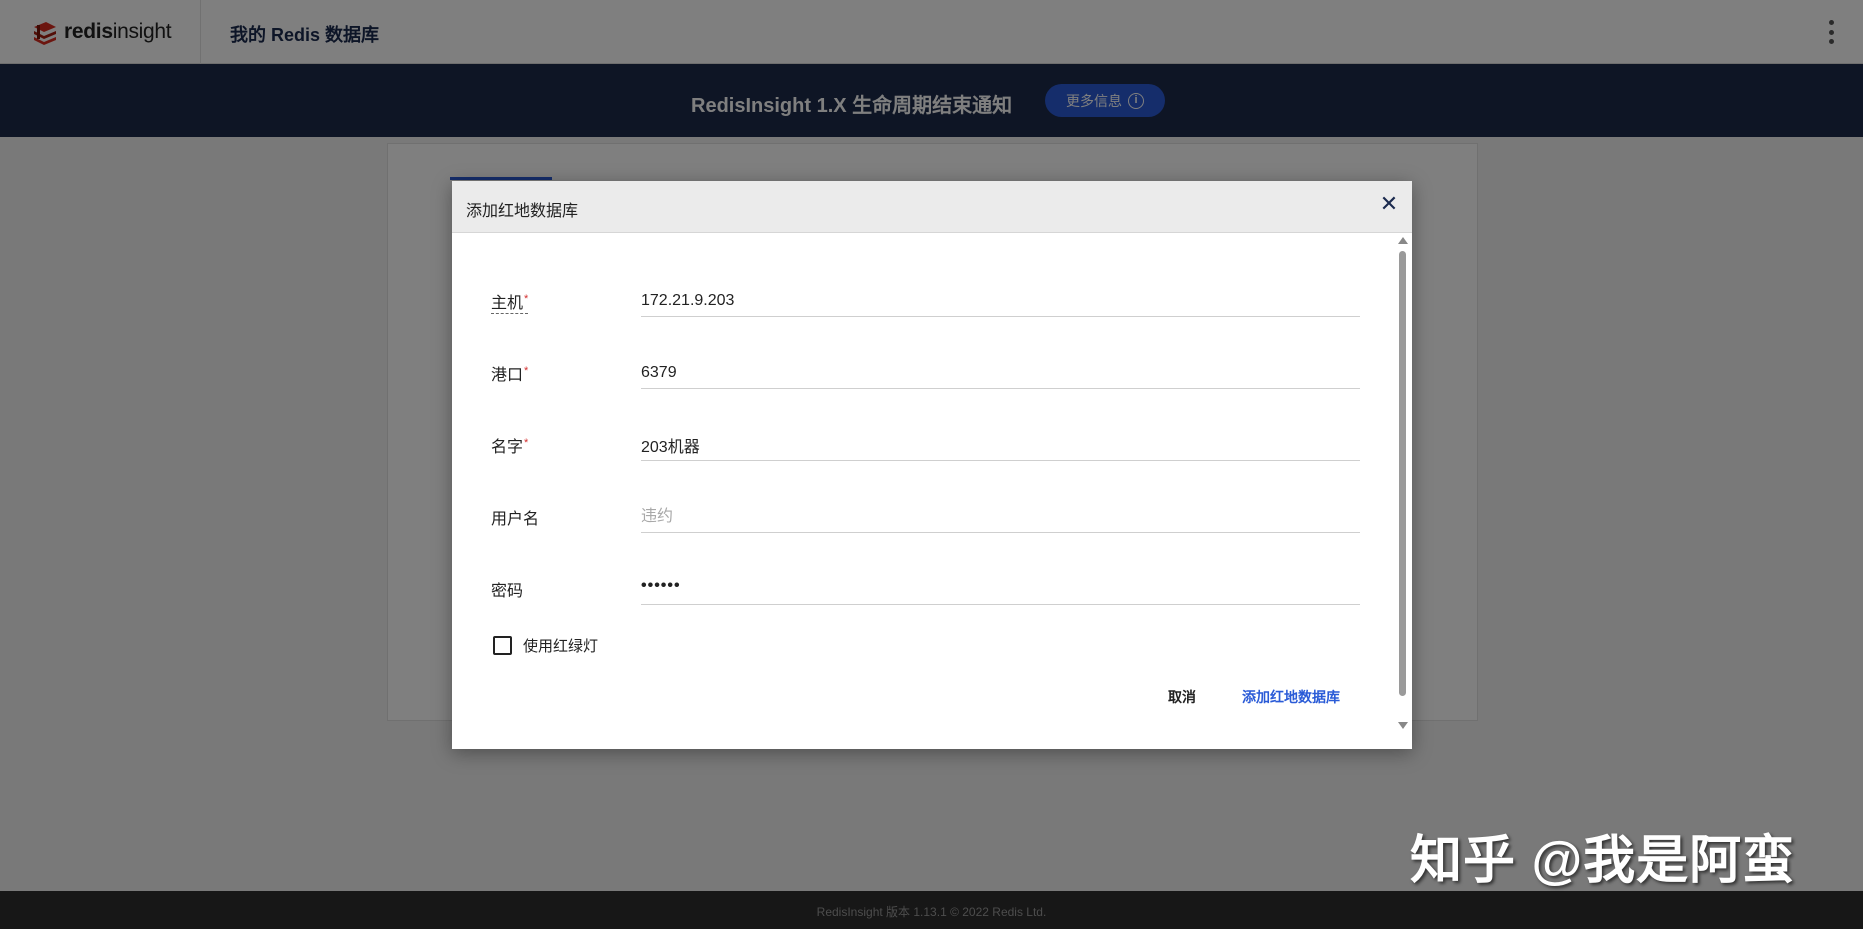  I want to click on name-label: 名字*, so click(509, 445).